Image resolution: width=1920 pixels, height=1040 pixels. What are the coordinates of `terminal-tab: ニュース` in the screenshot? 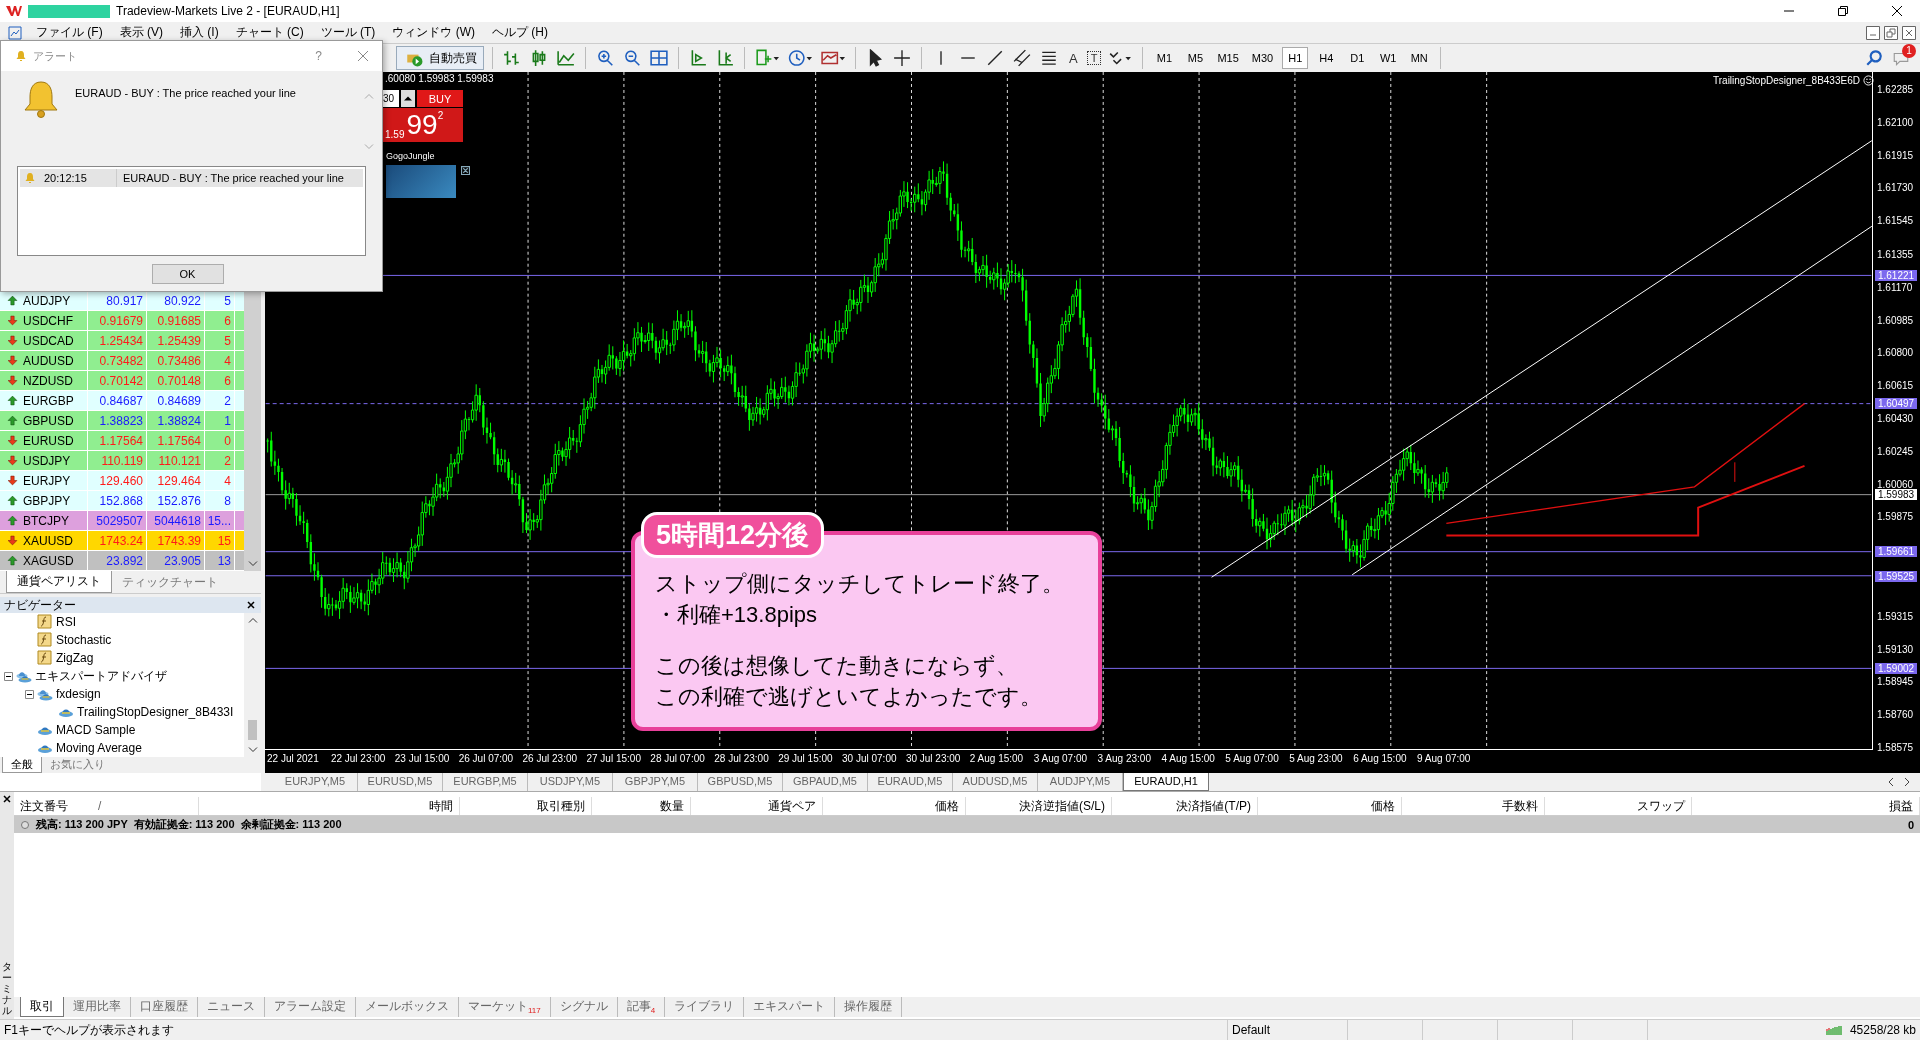 It's located at (231, 1007).